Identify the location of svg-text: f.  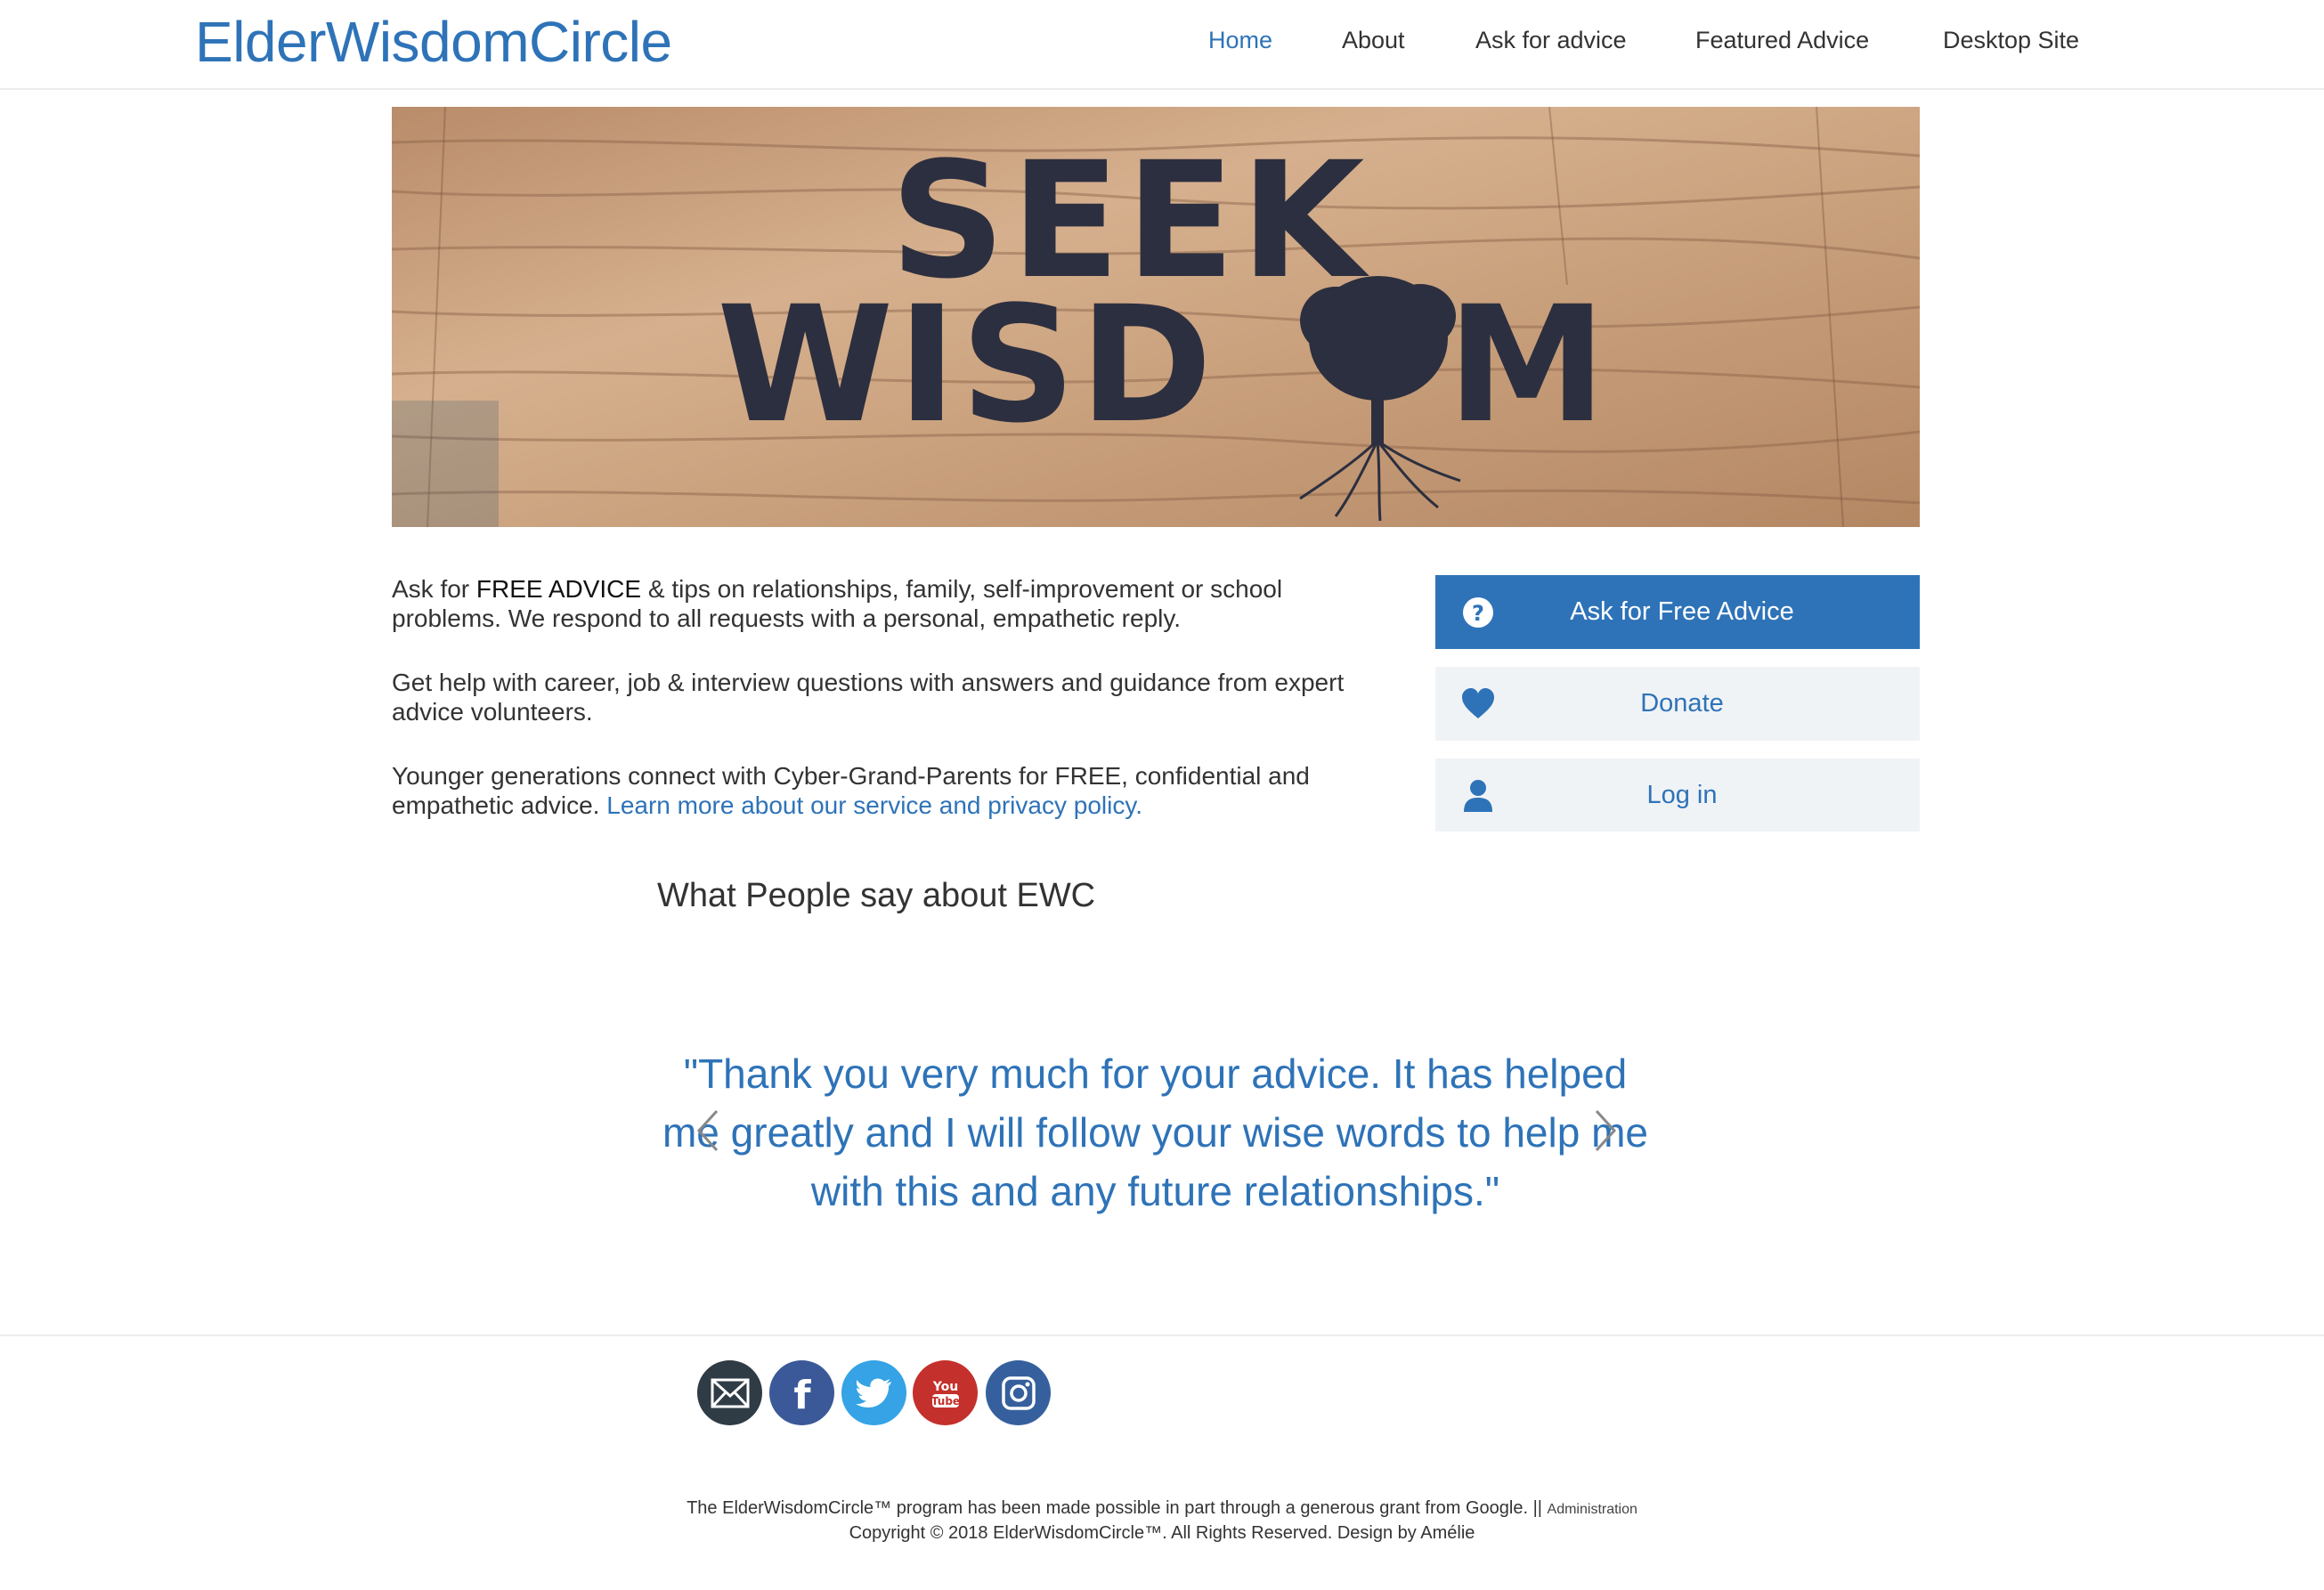
(802, 1393).